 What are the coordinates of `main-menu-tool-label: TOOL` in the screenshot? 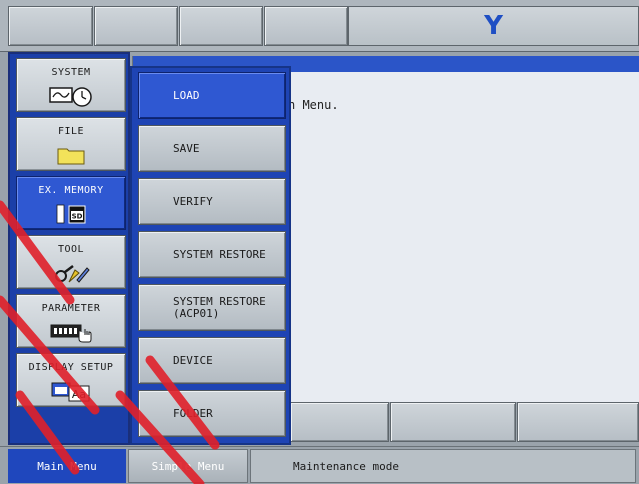 It's located at (71, 249).